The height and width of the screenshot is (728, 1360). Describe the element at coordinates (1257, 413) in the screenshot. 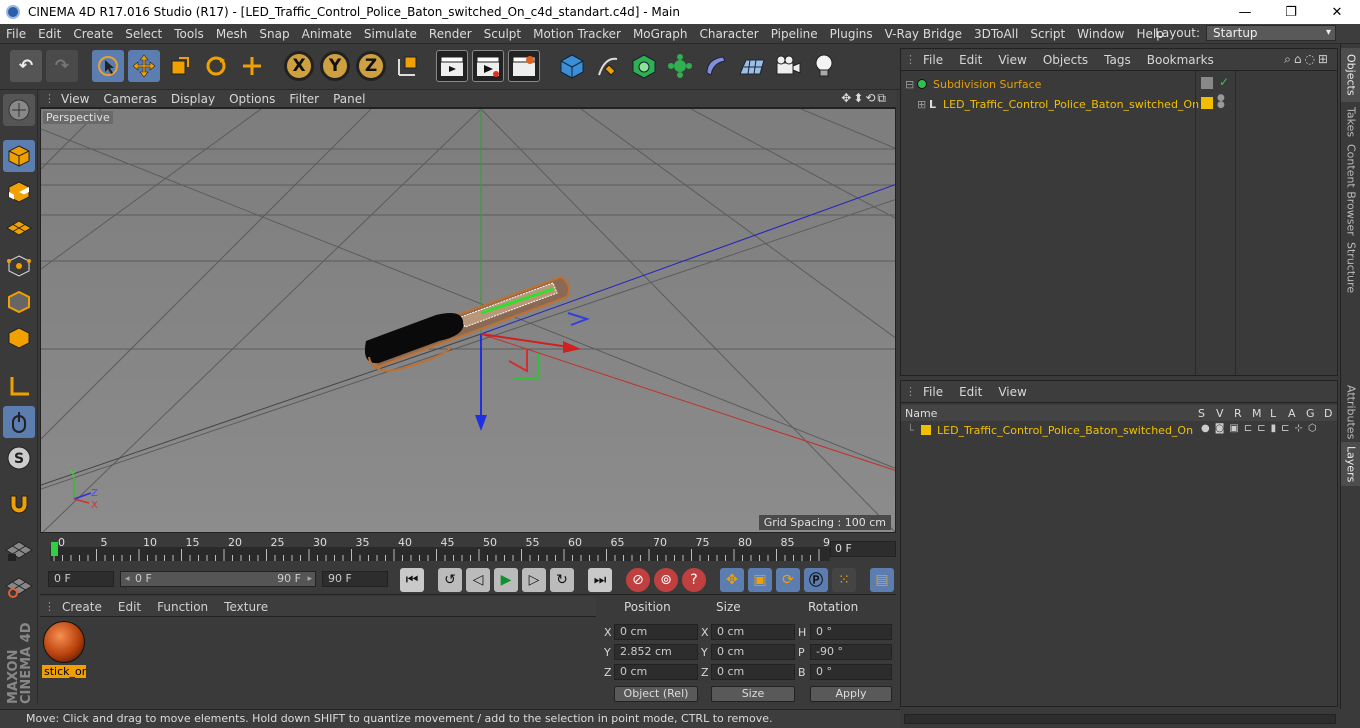

I see `column-manager: M` at that location.